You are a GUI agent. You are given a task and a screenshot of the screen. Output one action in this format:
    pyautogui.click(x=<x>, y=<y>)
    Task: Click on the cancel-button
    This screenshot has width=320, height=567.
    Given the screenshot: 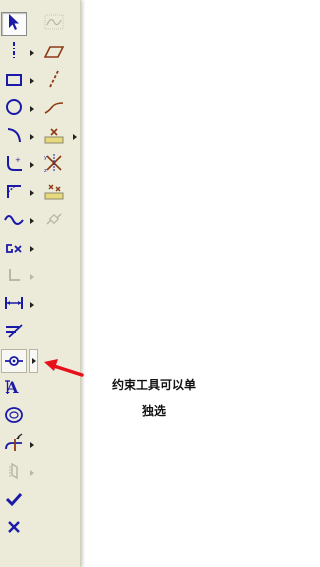 What is the action you would take?
    pyautogui.click(x=14, y=529)
    